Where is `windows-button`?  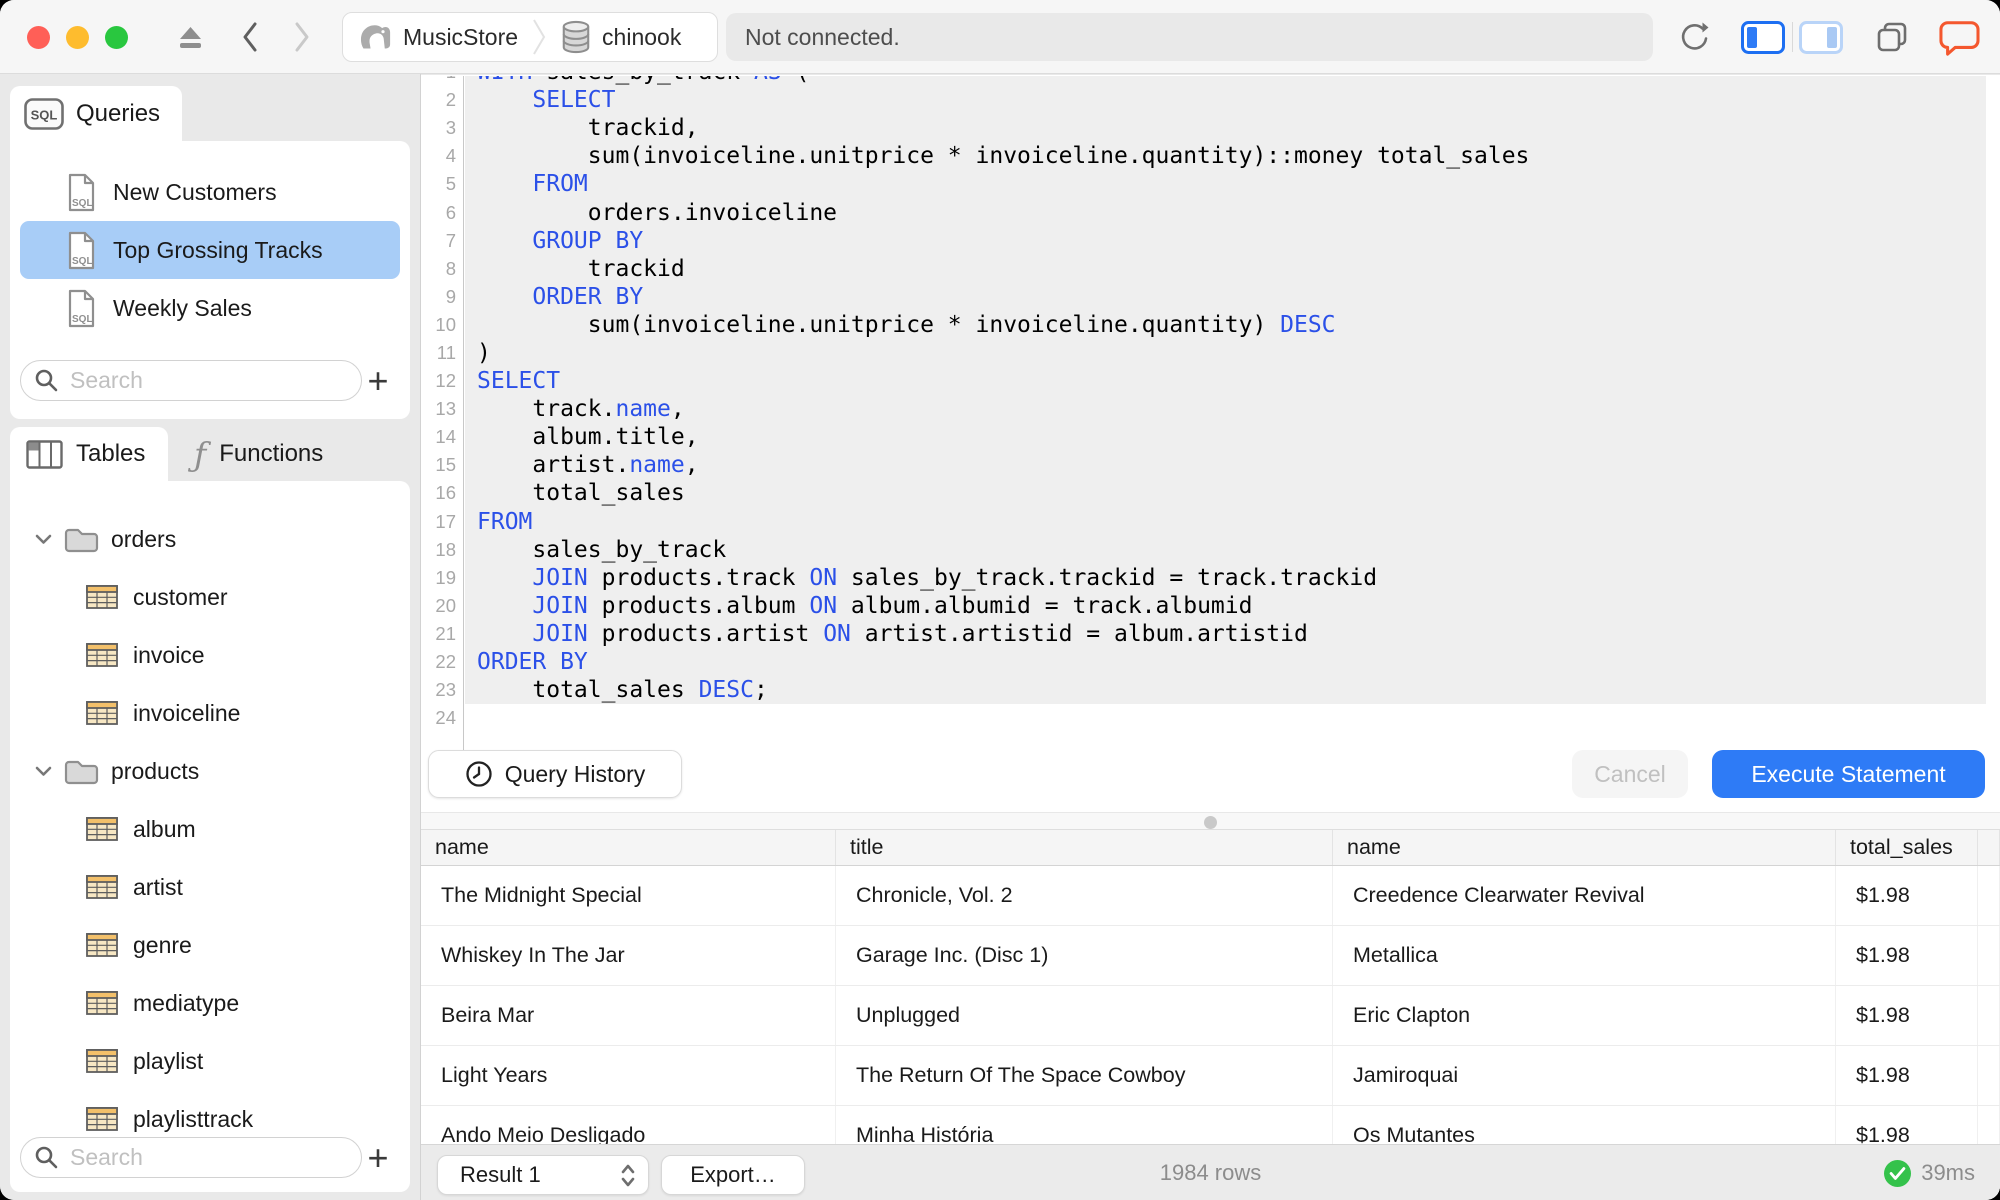 windows-button is located at coordinates (1892, 37).